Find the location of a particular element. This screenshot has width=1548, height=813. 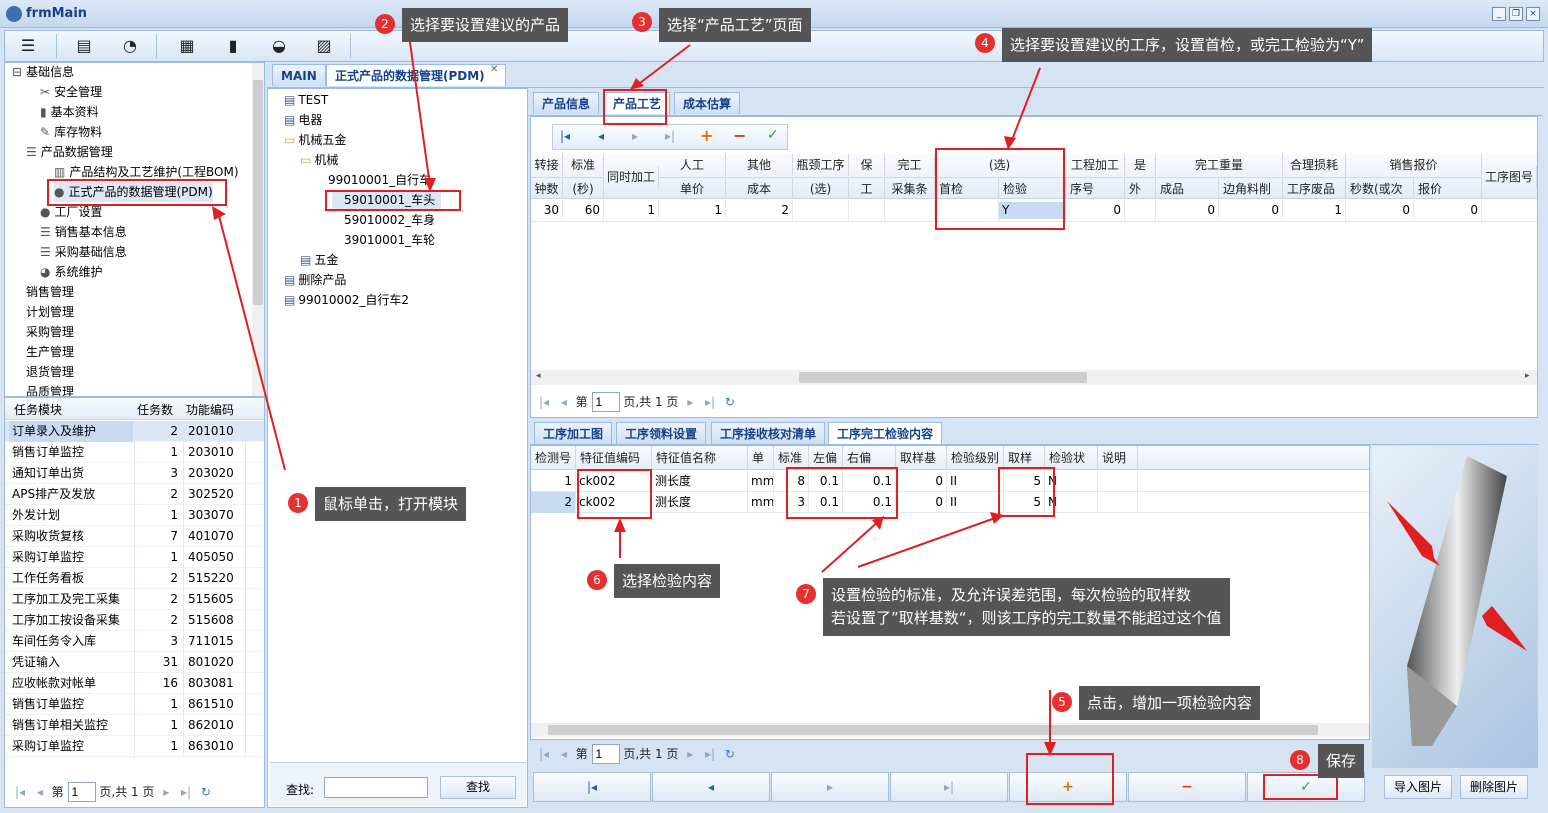

callout-badge-8: 8 is located at coordinates (1300, 760).